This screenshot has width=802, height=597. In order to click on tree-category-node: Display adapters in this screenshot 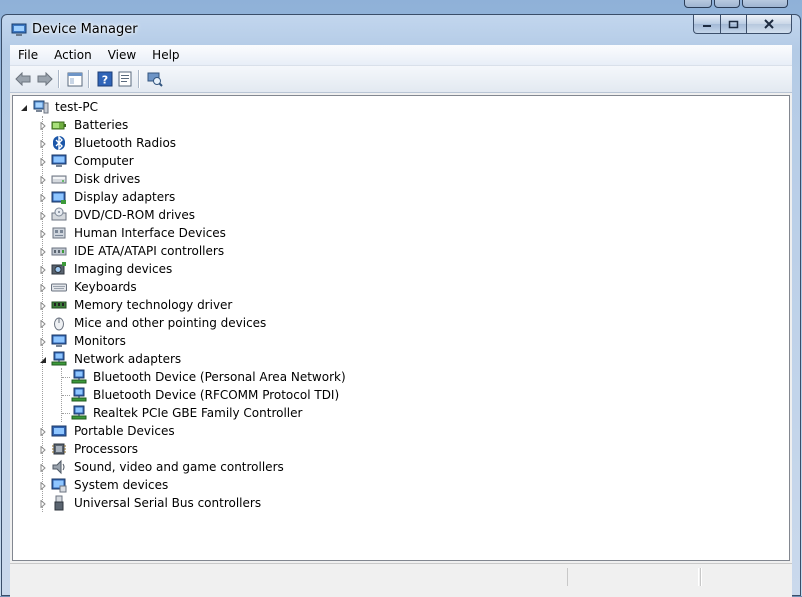, I will do `click(213, 197)`.